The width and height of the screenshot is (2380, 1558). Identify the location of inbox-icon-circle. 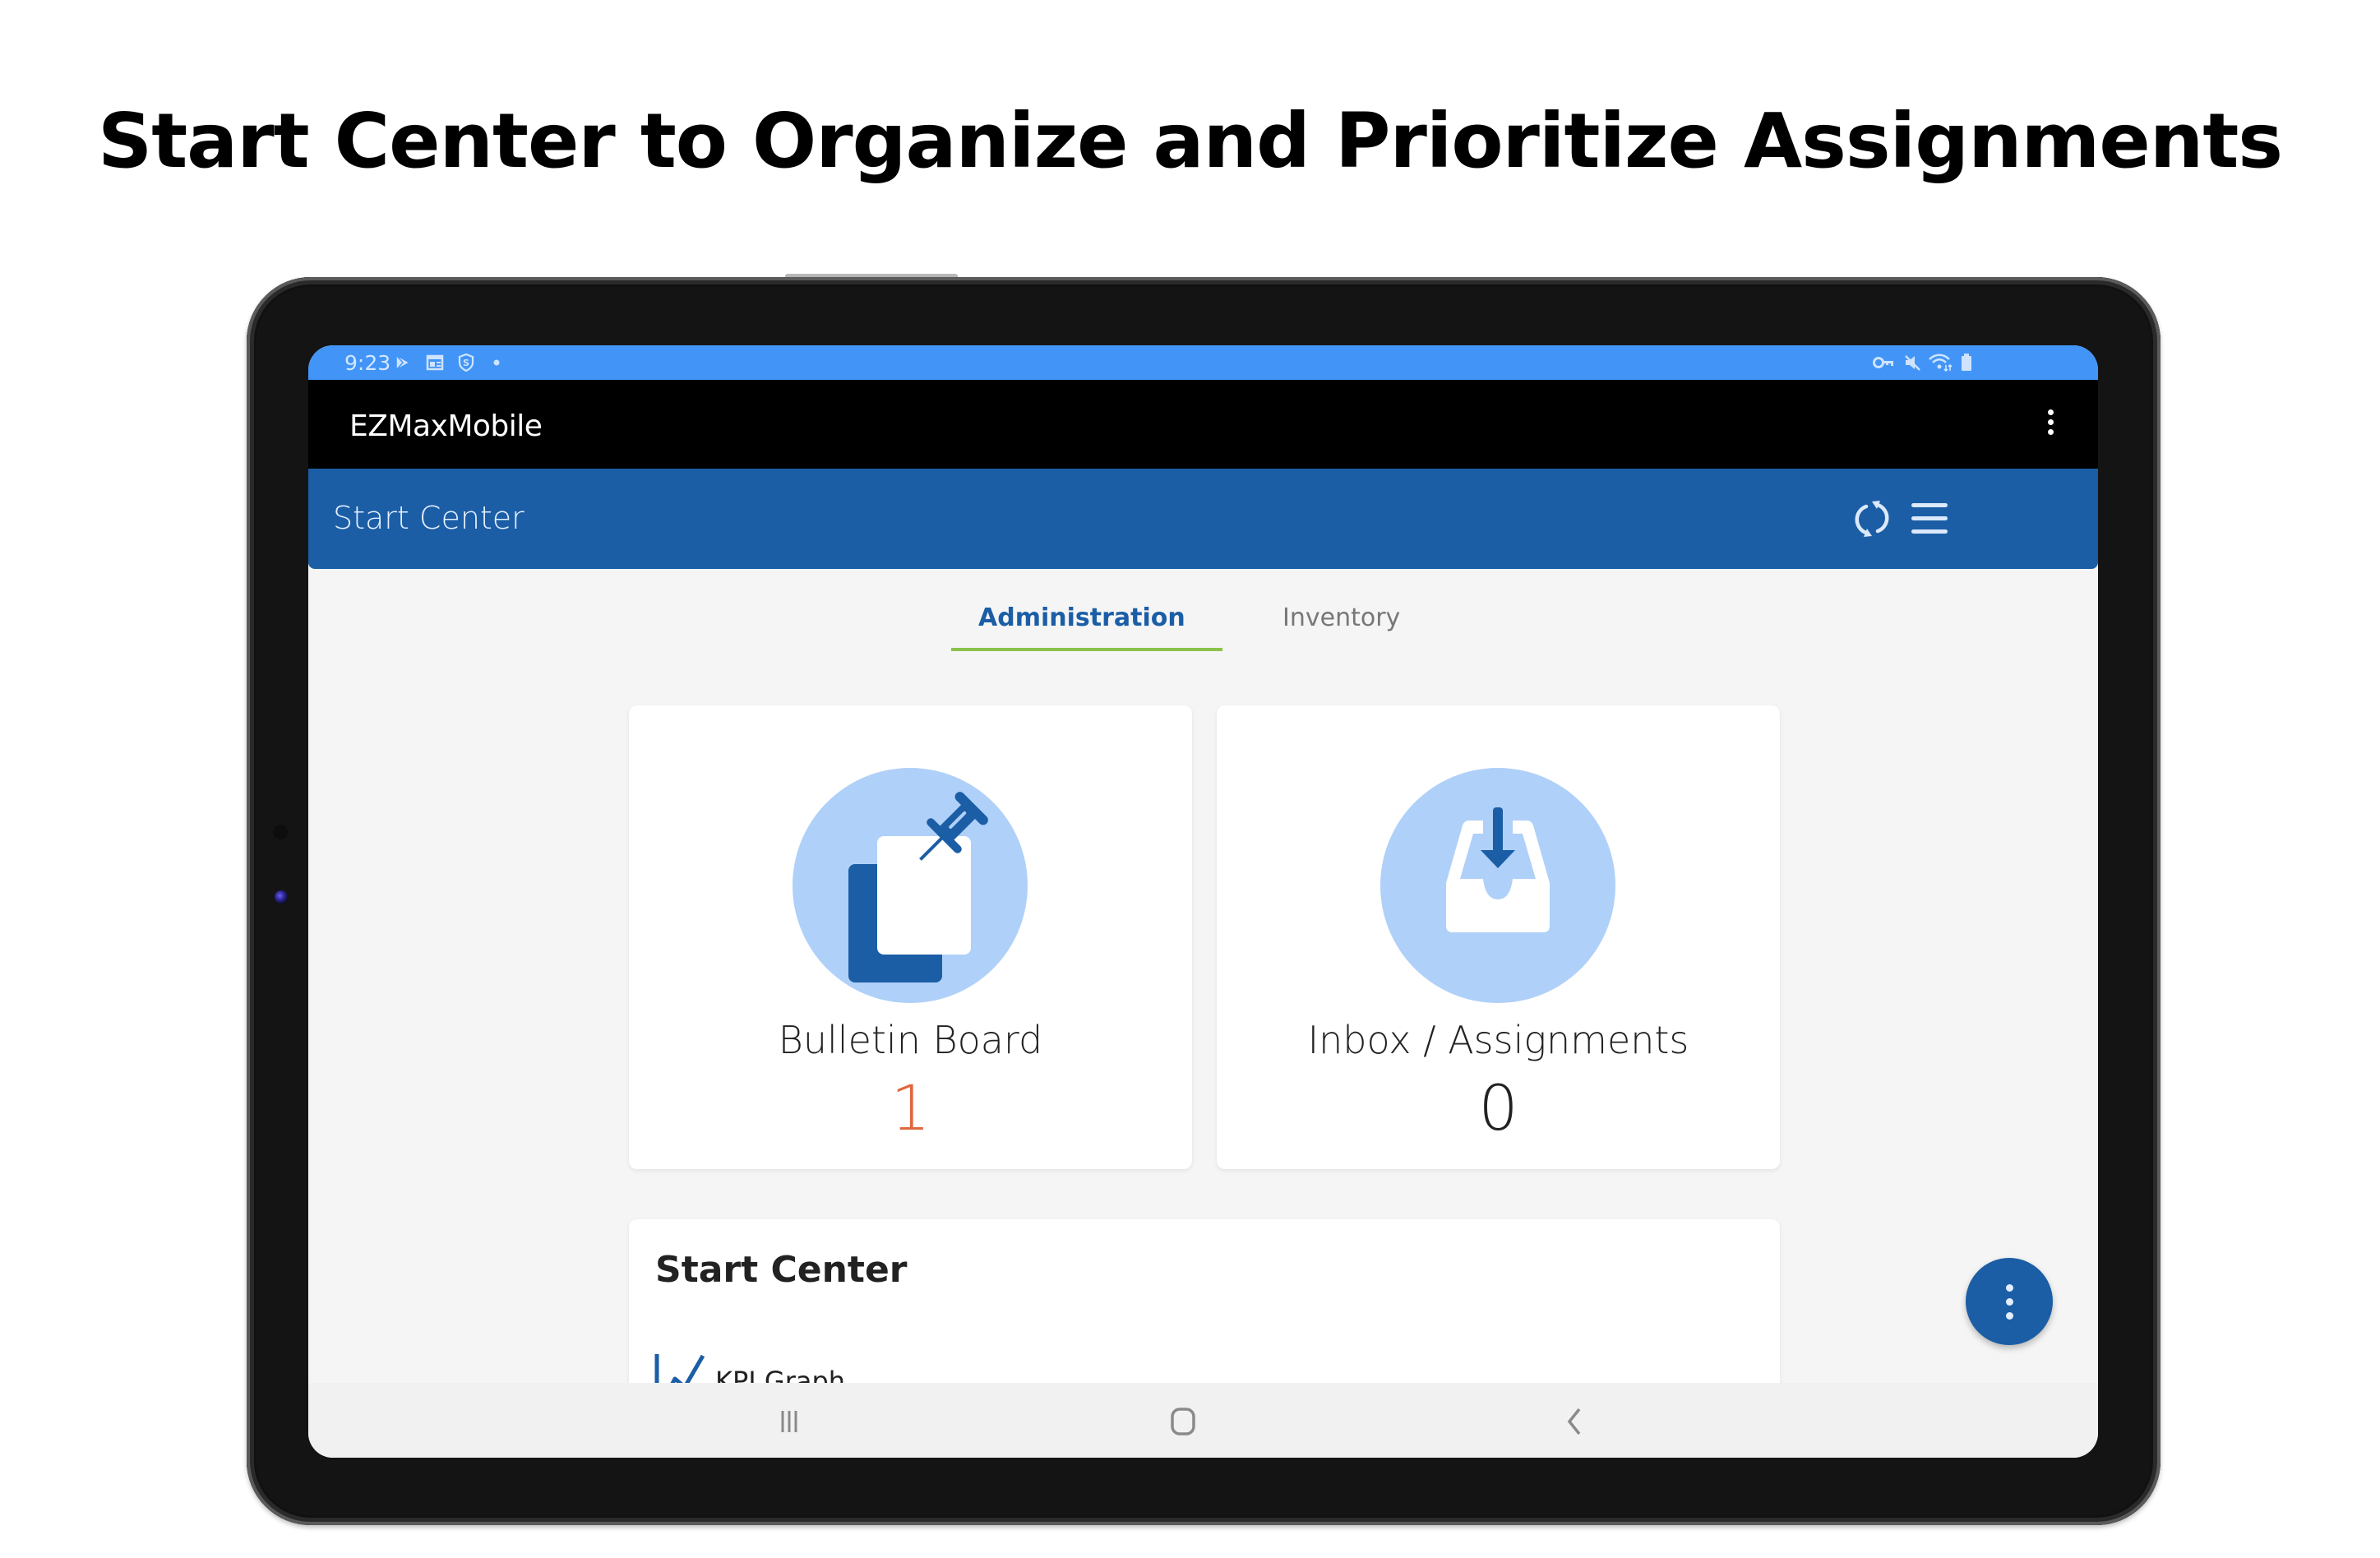
(1497, 885).